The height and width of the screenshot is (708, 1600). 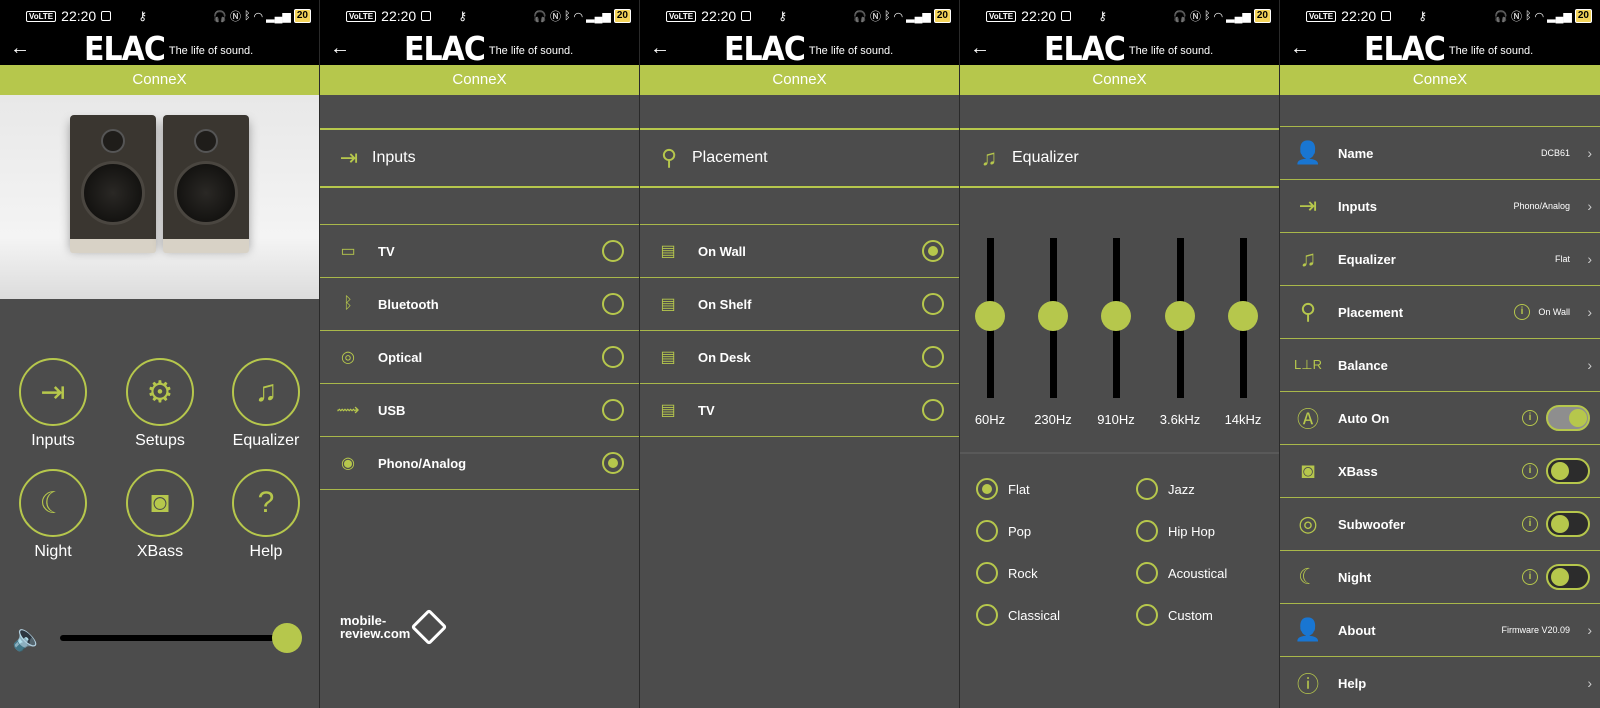 What do you see at coordinates (1165, 489) in the screenshot?
I see `preset-jazz: Jazz` at bounding box center [1165, 489].